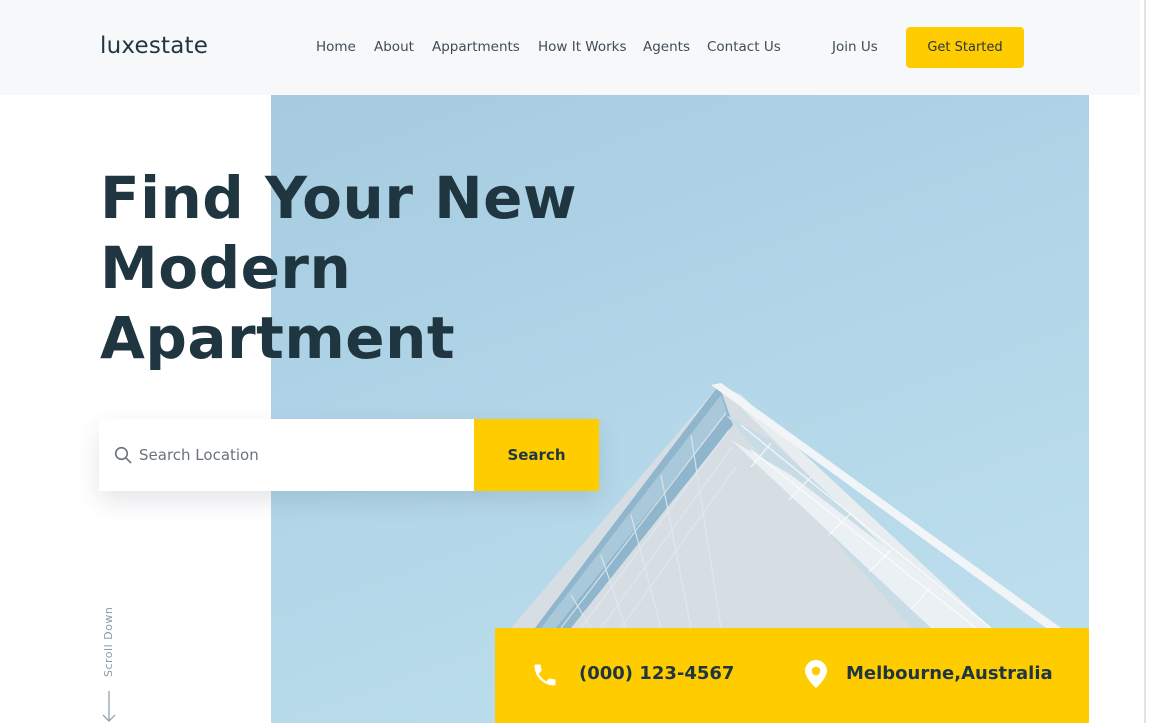 This screenshot has height=723, width=1151. Describe the element at coordinates (108, 641) in the screenshot. I see `scroll-down-label: Scroll Down` at that location.